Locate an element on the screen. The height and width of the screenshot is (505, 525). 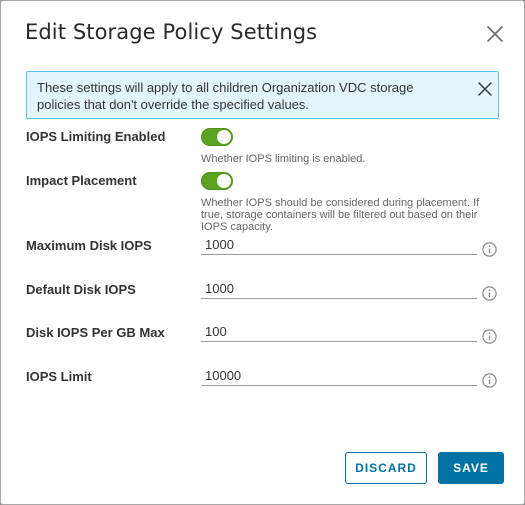
disk-iops-per-gb-input is located at coordinates (339, 332).